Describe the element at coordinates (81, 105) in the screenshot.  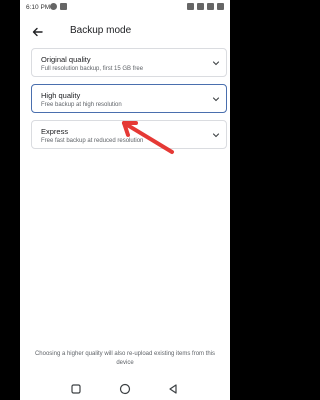
I see `option-subtitle: Free backup at high resolution` at that location.